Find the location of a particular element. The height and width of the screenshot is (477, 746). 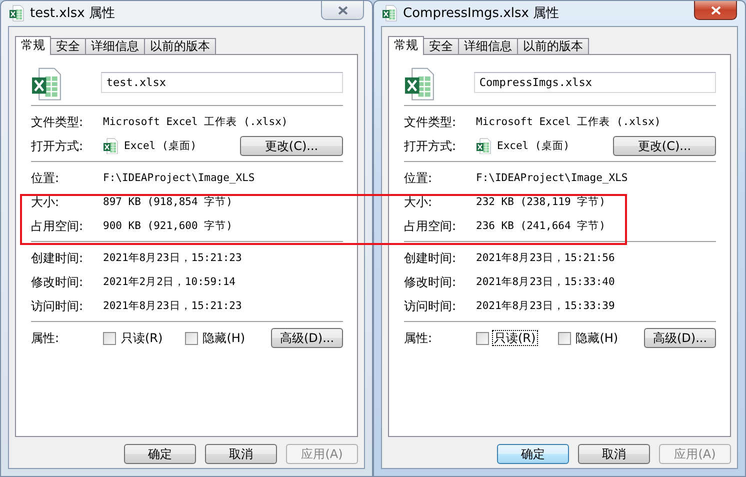

window-title: CompressImgs.xlsx 属性 is located at coordinates (481, 13).